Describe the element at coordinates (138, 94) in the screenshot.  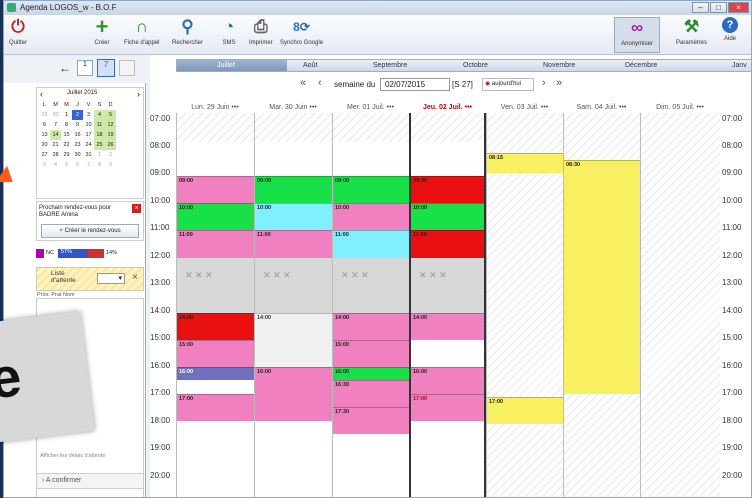
I see `next-month-icon: ›` at that location.